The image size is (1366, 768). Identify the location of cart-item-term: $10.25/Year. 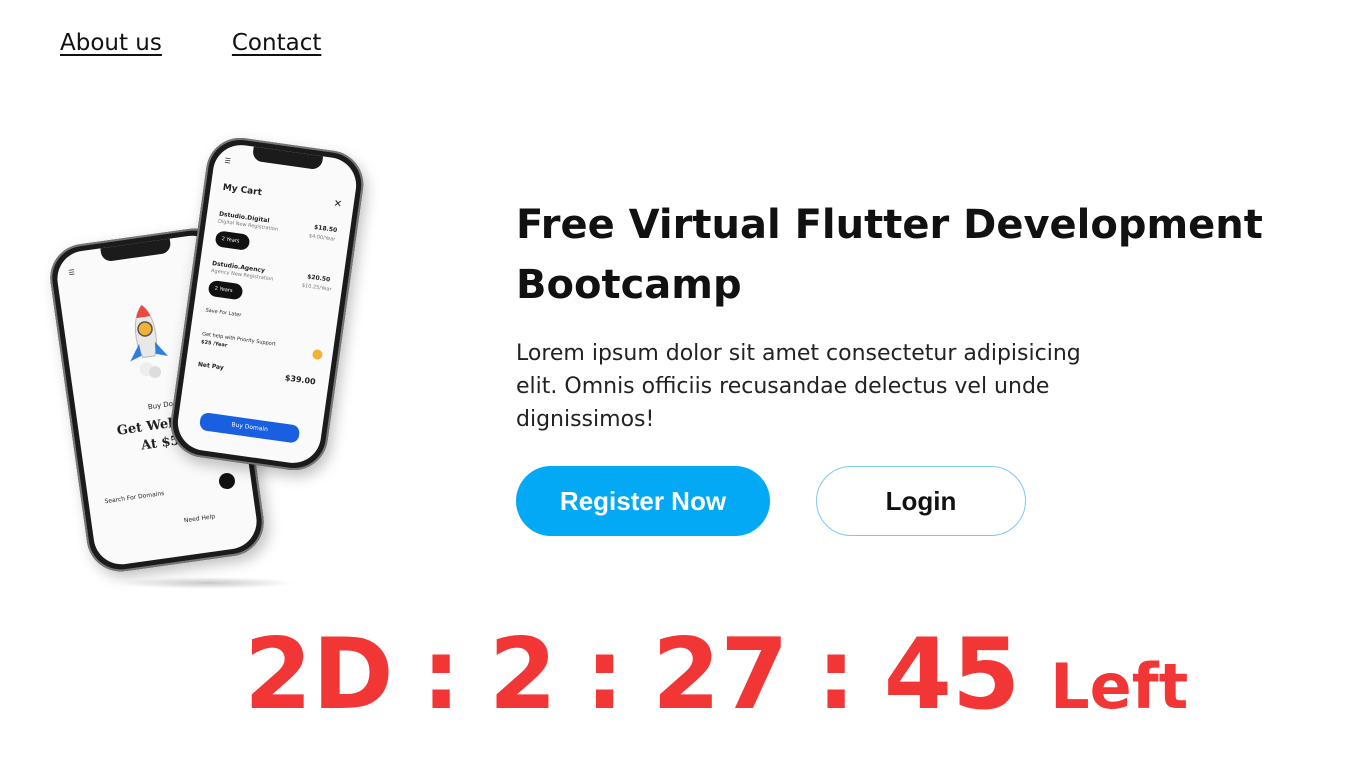
(316, 287).